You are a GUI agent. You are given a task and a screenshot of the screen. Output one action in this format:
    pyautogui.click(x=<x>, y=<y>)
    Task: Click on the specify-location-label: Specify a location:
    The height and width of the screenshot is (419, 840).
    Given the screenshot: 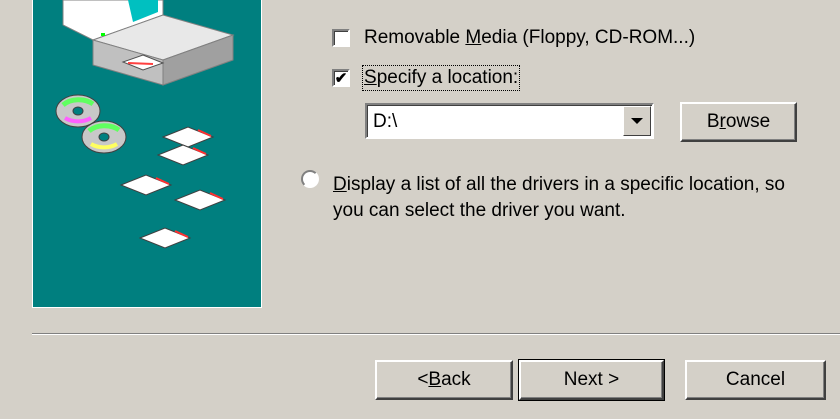 What is the action you would take?
    pyautogui.click(x=441, y=78)
    